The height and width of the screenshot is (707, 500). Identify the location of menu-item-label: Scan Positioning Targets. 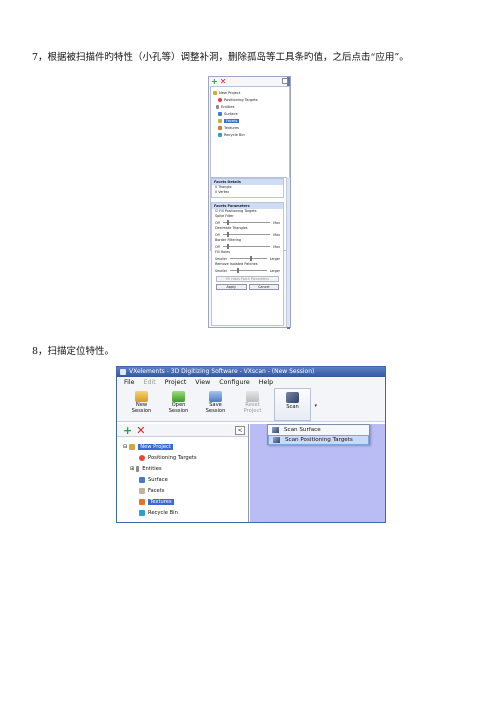
(319, 440).